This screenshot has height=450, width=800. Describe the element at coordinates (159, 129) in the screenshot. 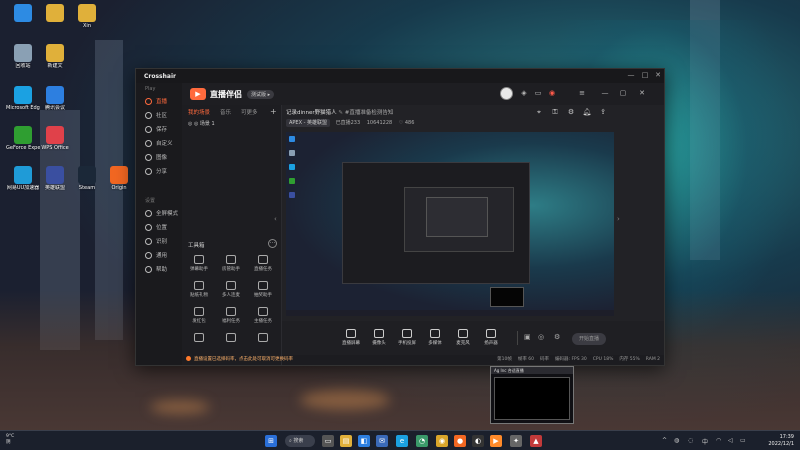

I see `sidebar-item: 保存` at that location.